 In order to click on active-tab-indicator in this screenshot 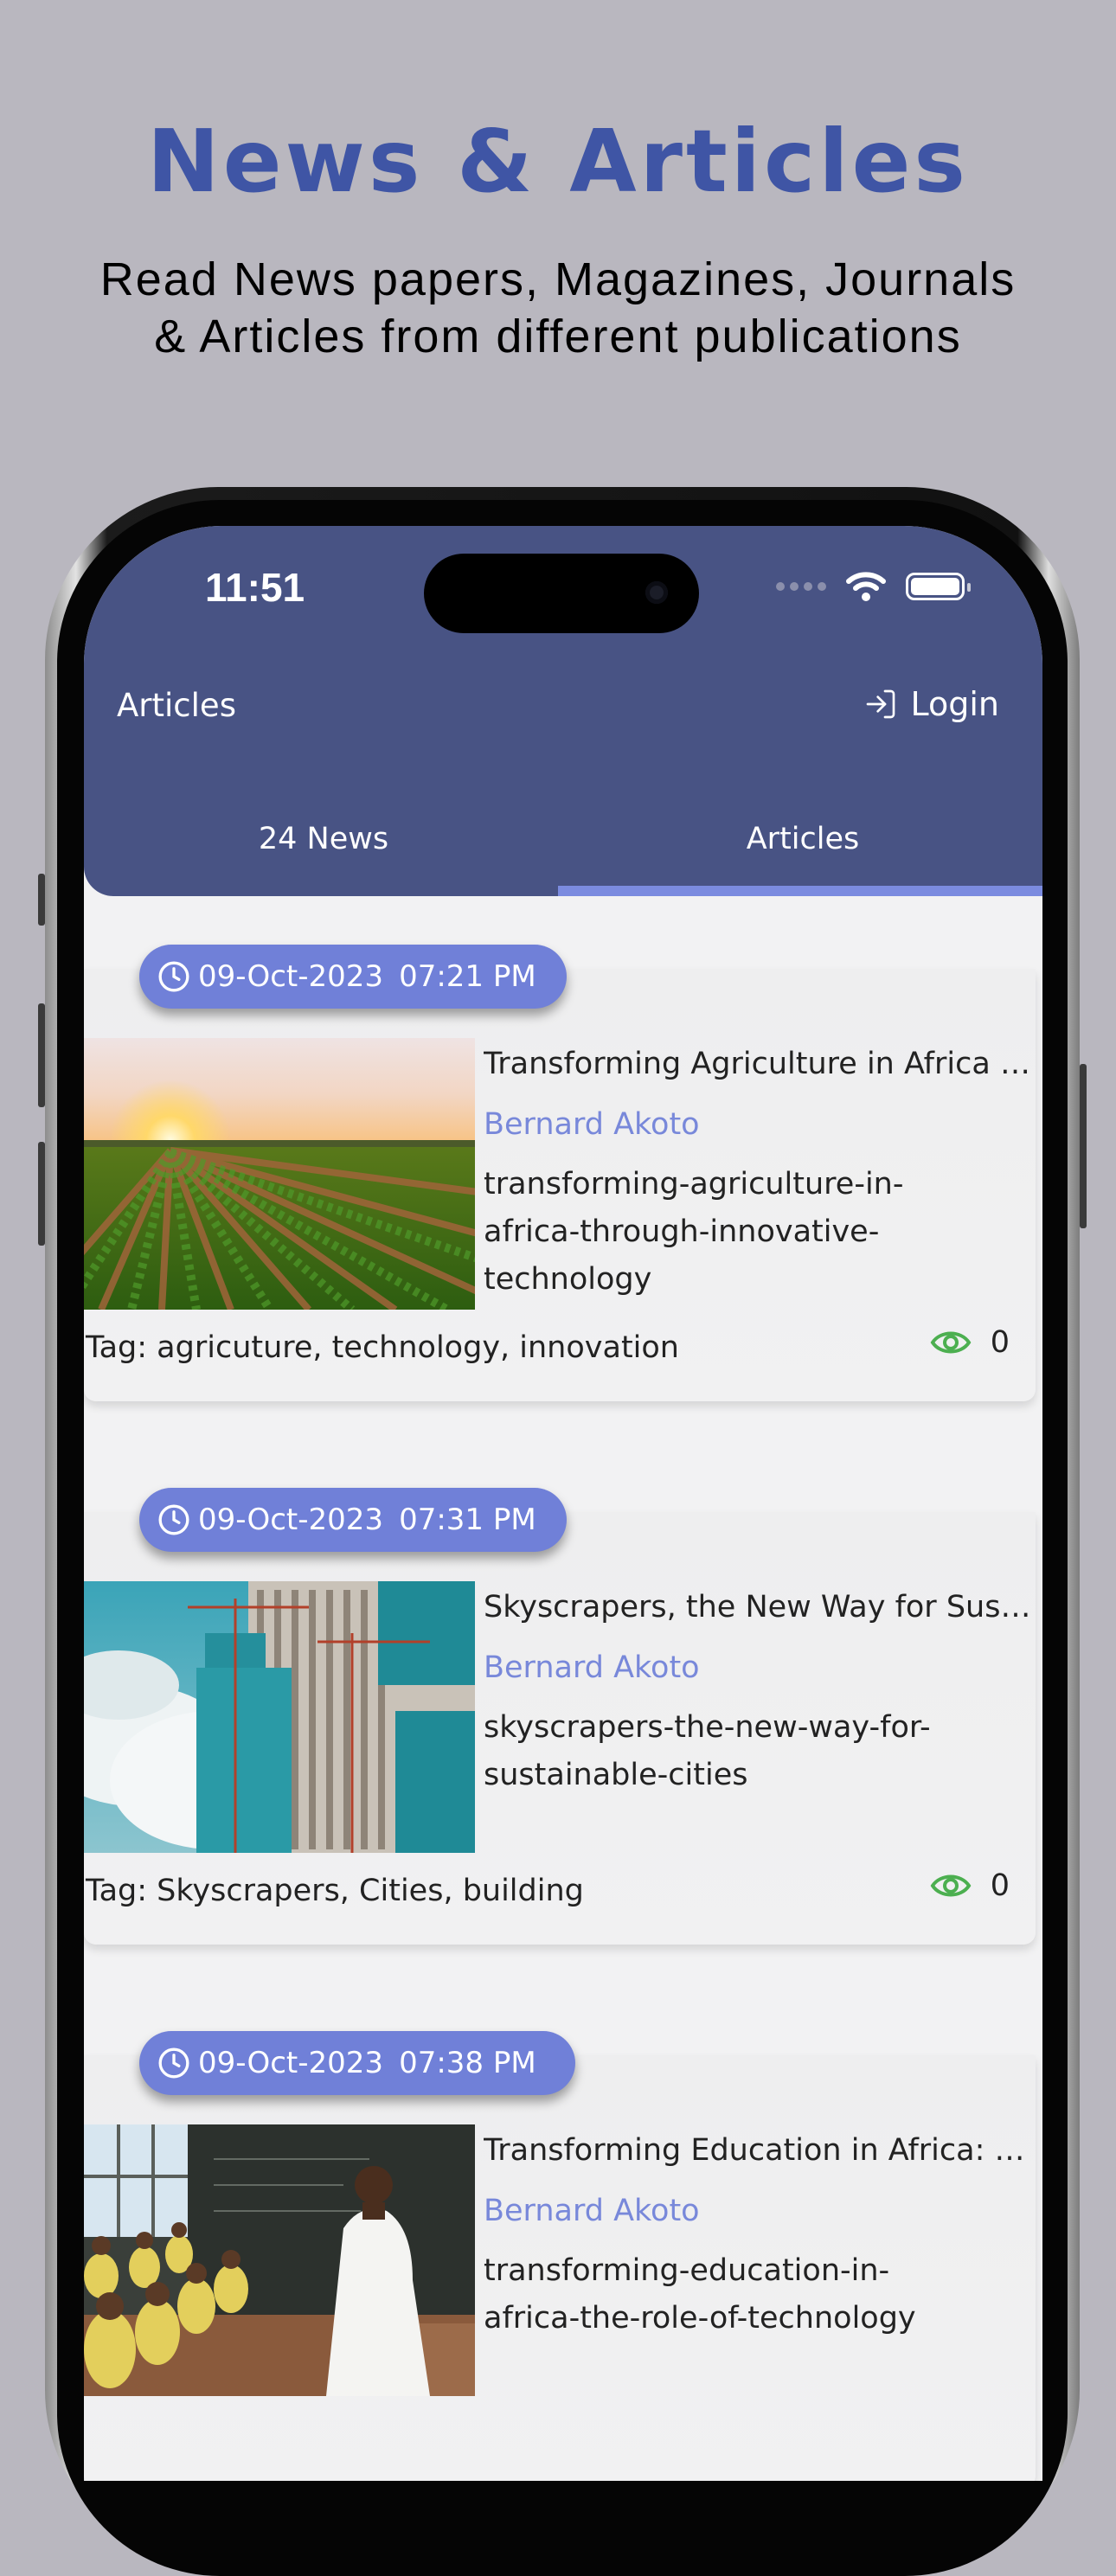, I will do `click(800, 891)`.